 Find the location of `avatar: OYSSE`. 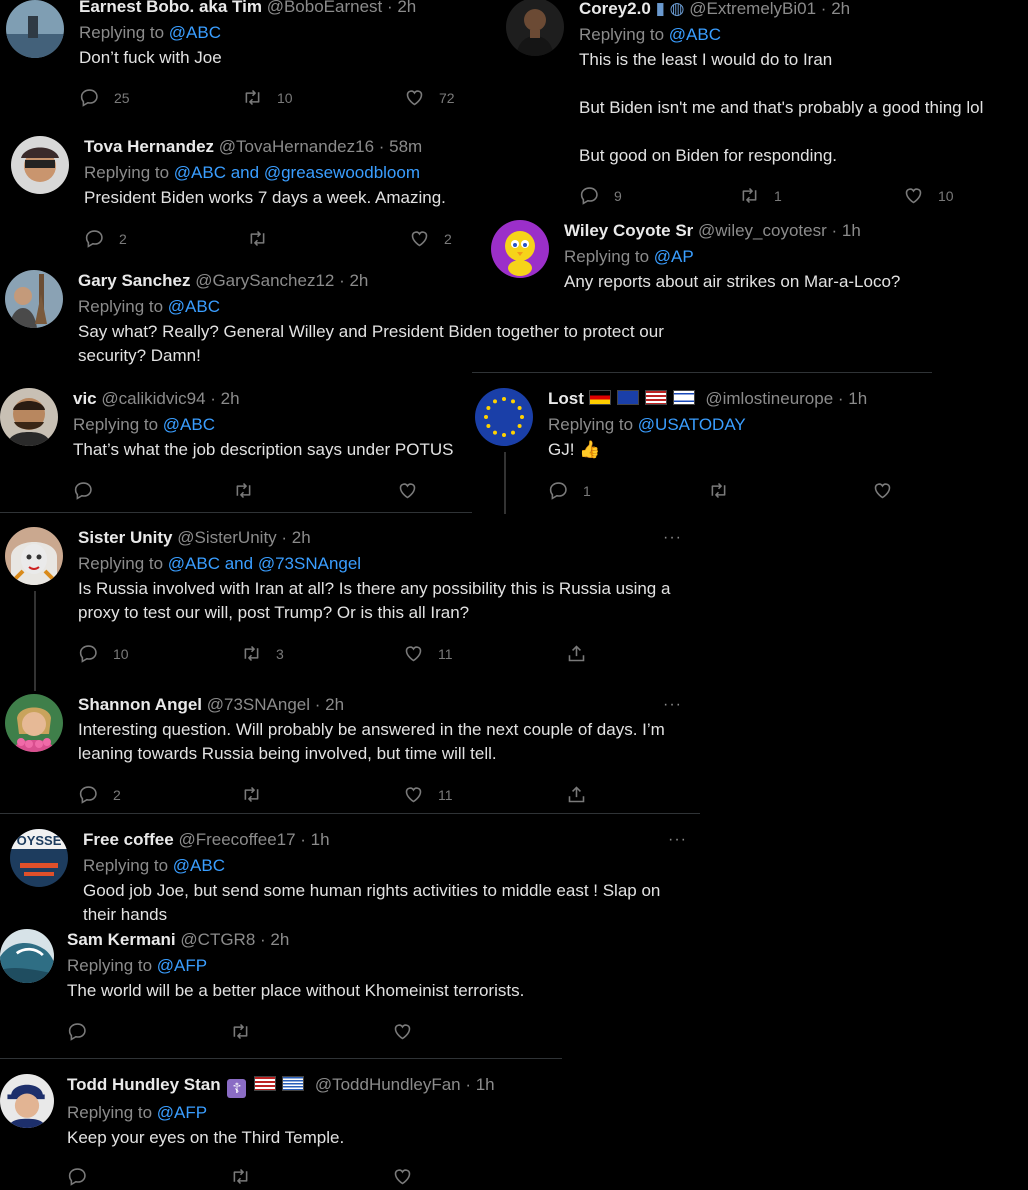

avatar: OYSSE is located at coordinates (39, 858).